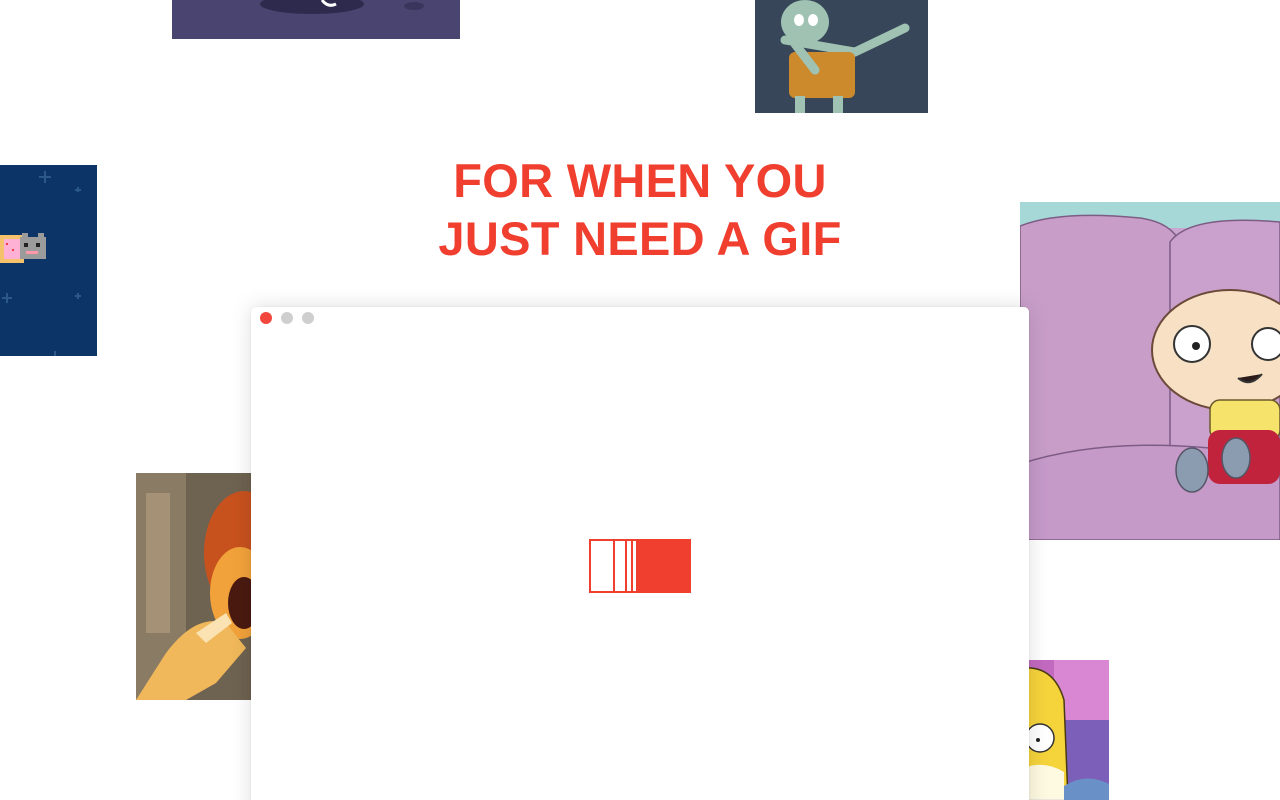  I want to click on window-close-button, so click(266, 318).